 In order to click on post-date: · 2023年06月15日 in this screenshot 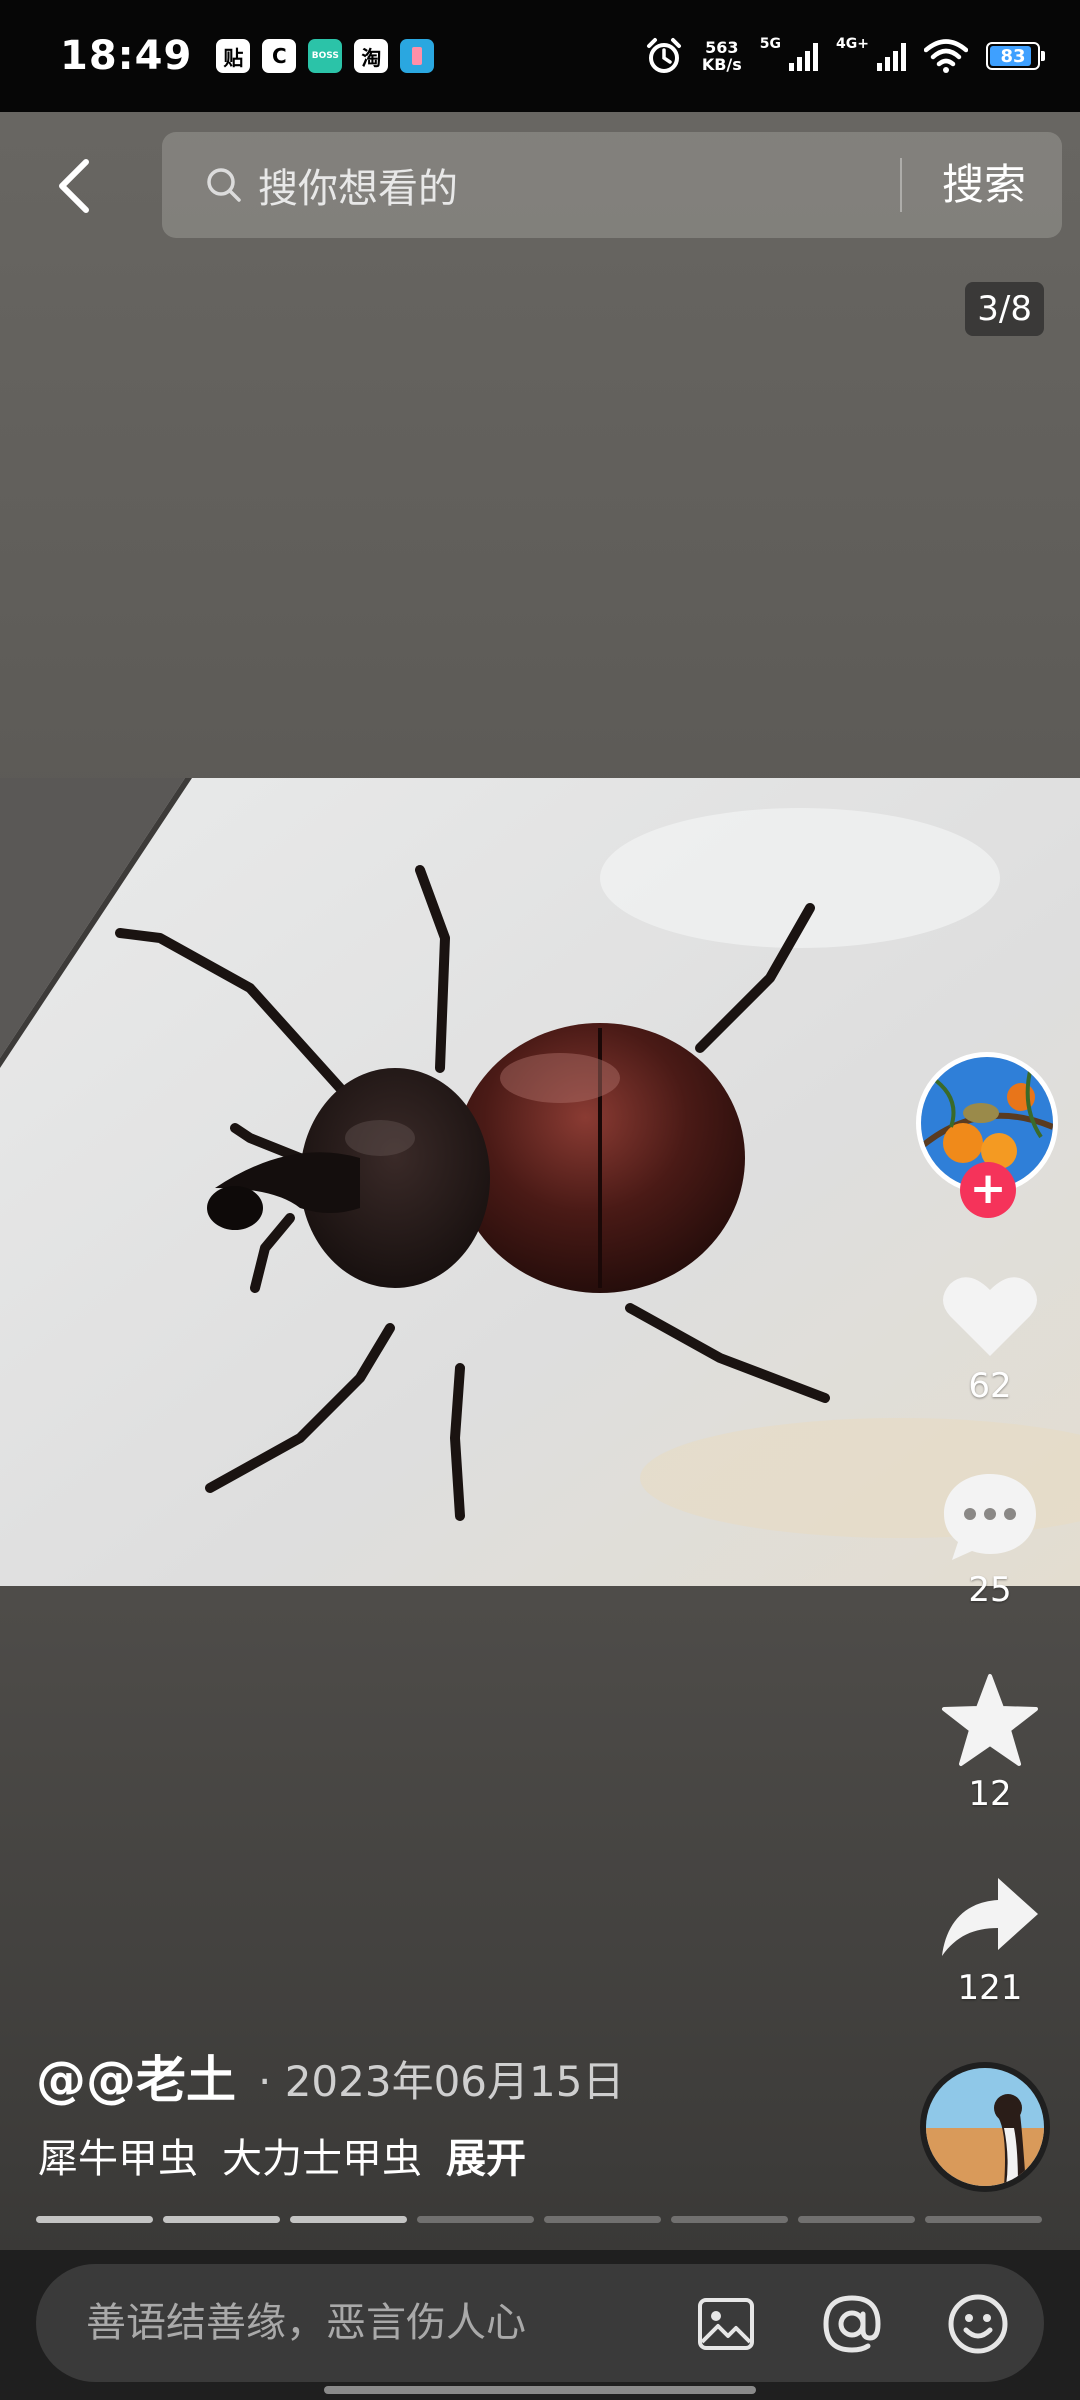, I will do `click(441, 2081)`.